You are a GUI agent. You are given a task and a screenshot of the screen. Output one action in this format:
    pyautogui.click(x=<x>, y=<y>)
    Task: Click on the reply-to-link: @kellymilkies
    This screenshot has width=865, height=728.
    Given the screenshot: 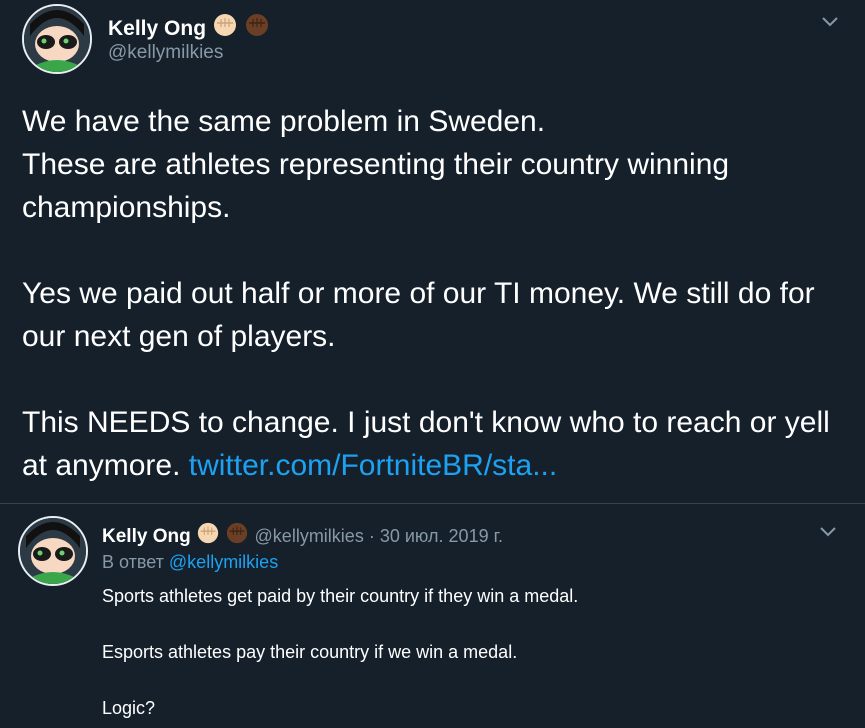 What is the action you would take?
    pyautogui.click(x=223, y=562)
    